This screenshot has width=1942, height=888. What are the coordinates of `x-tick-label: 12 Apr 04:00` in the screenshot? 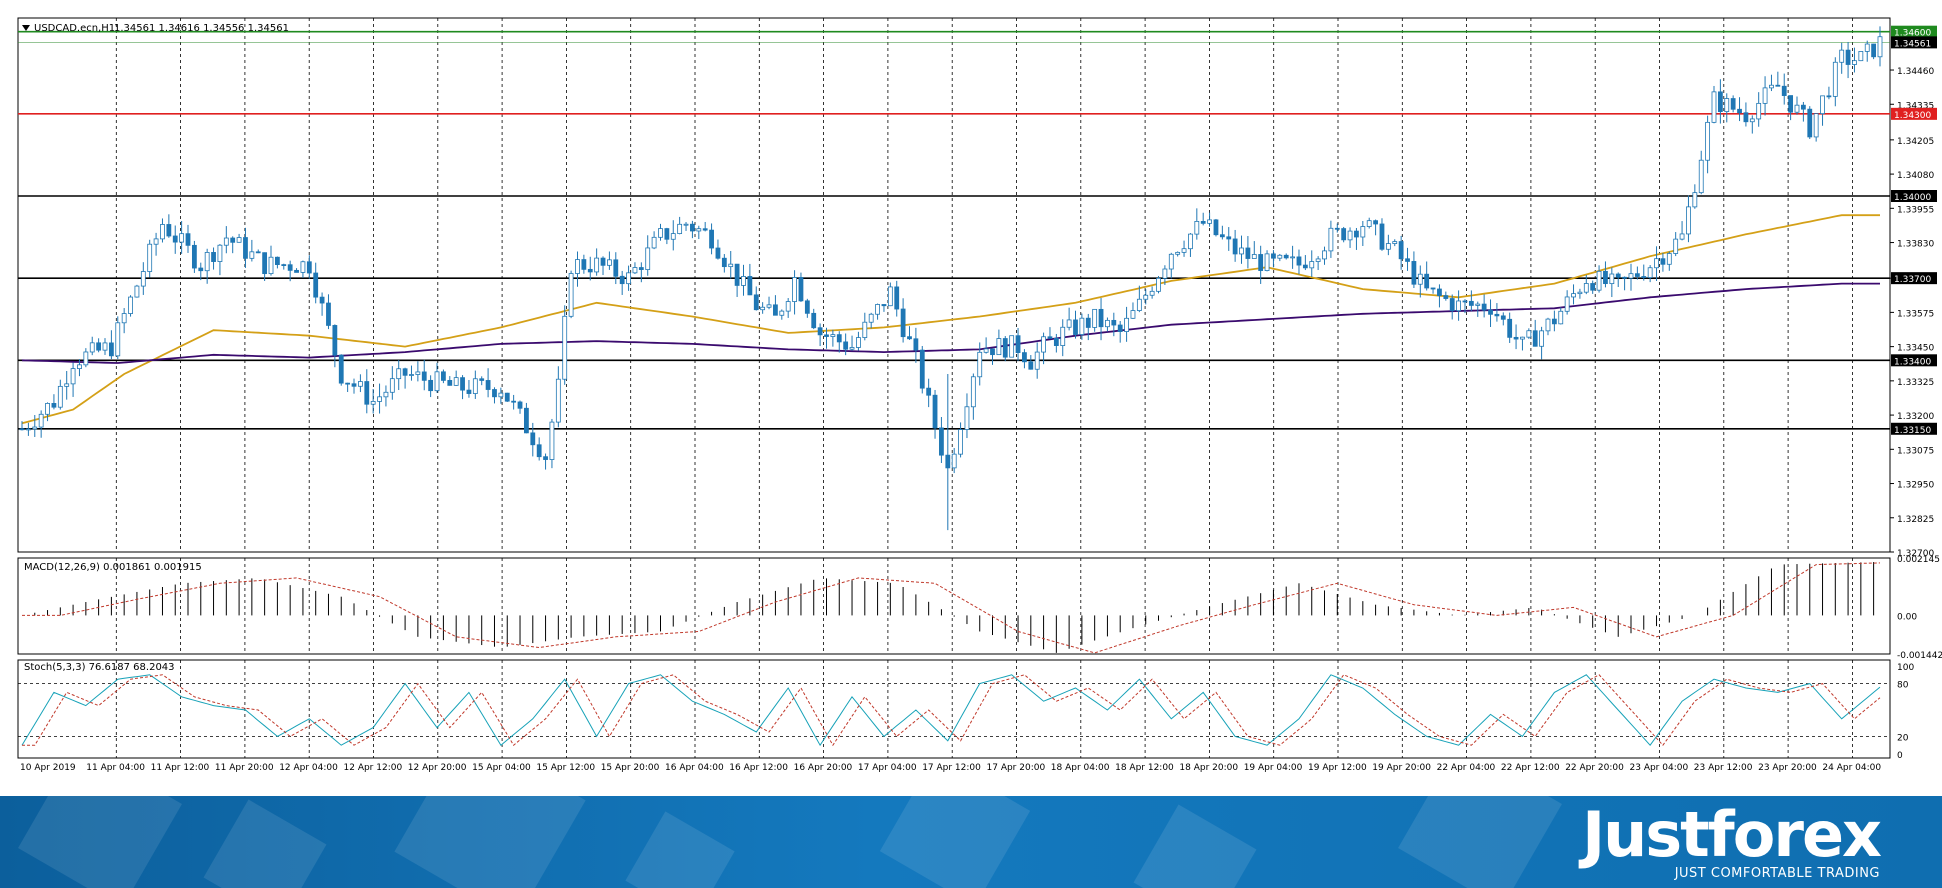 It's located at (308, 768).